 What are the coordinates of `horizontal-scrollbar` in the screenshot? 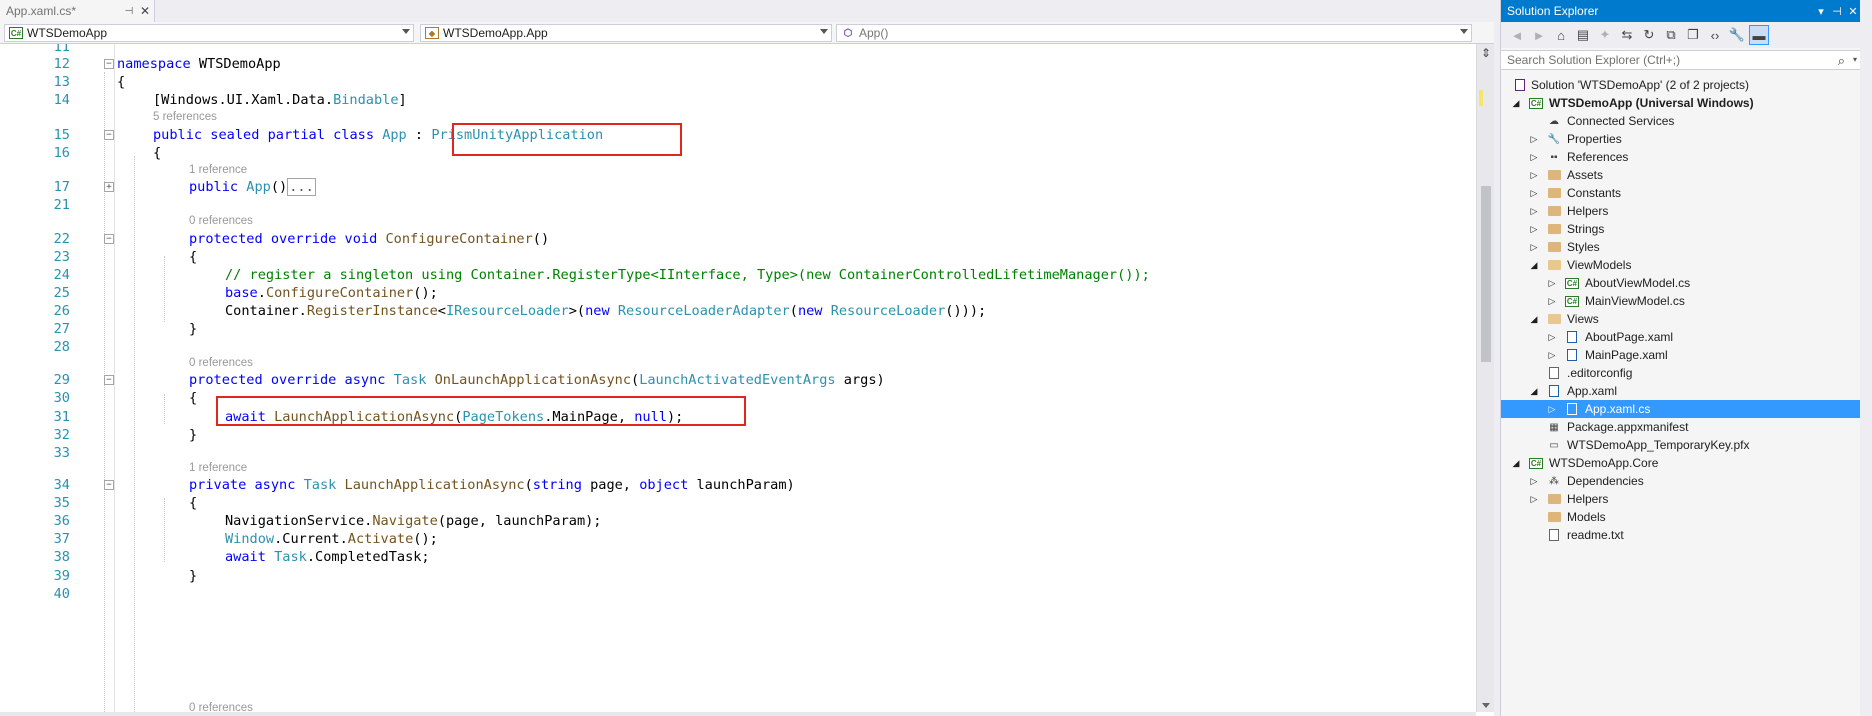 It's located at (738, 714).